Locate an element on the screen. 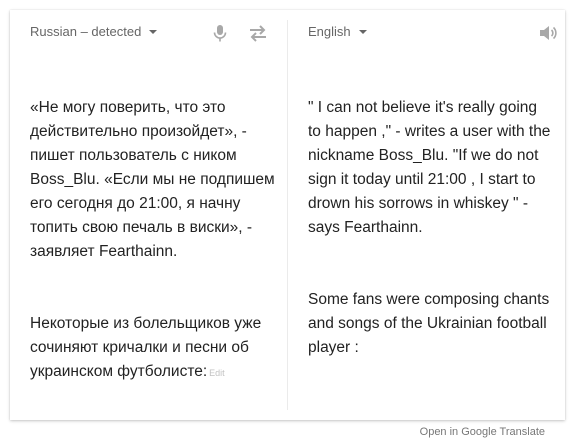 This screenshot has height=444, width=577. source-language-select: Russian – detected is located at coordinates (94, 31).